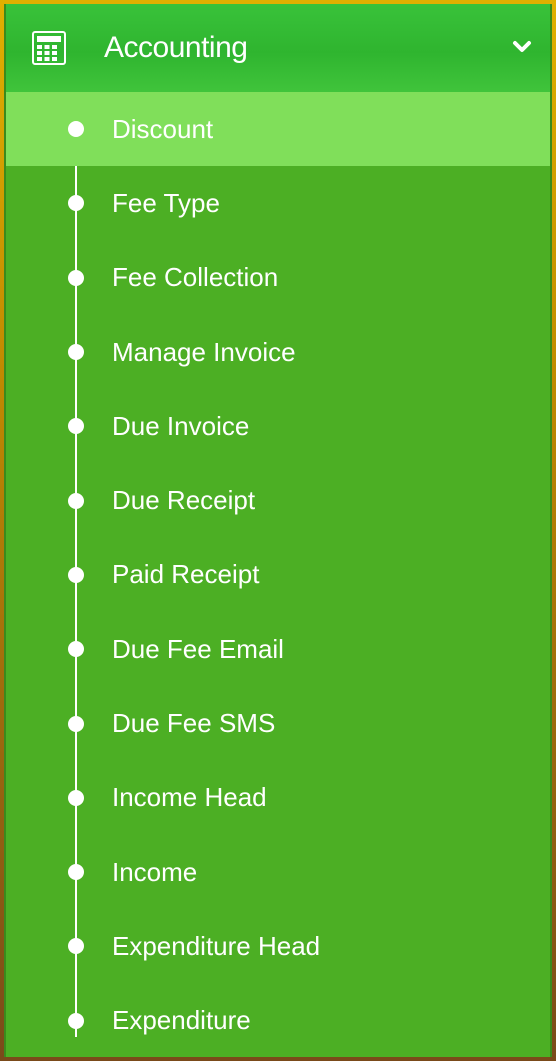  Describe the element at coordinates (278, 500) in the screenshot. I see `menu-item-due-receipt: Due Receipt` at that location.